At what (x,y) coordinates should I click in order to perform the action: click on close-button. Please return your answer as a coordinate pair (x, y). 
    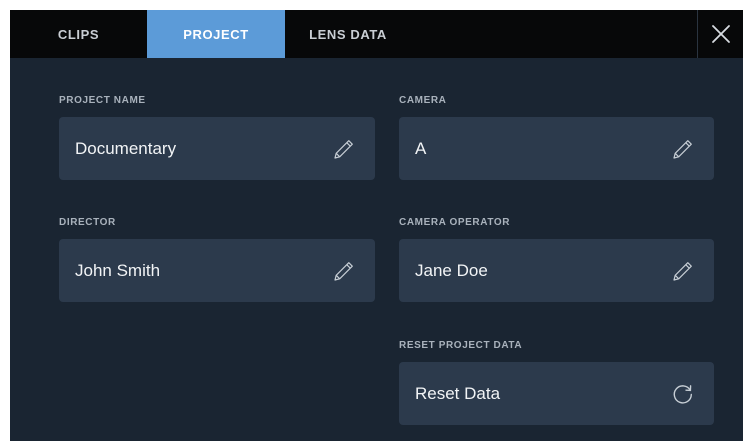
    Looking at the image, I should click on (720, 34).